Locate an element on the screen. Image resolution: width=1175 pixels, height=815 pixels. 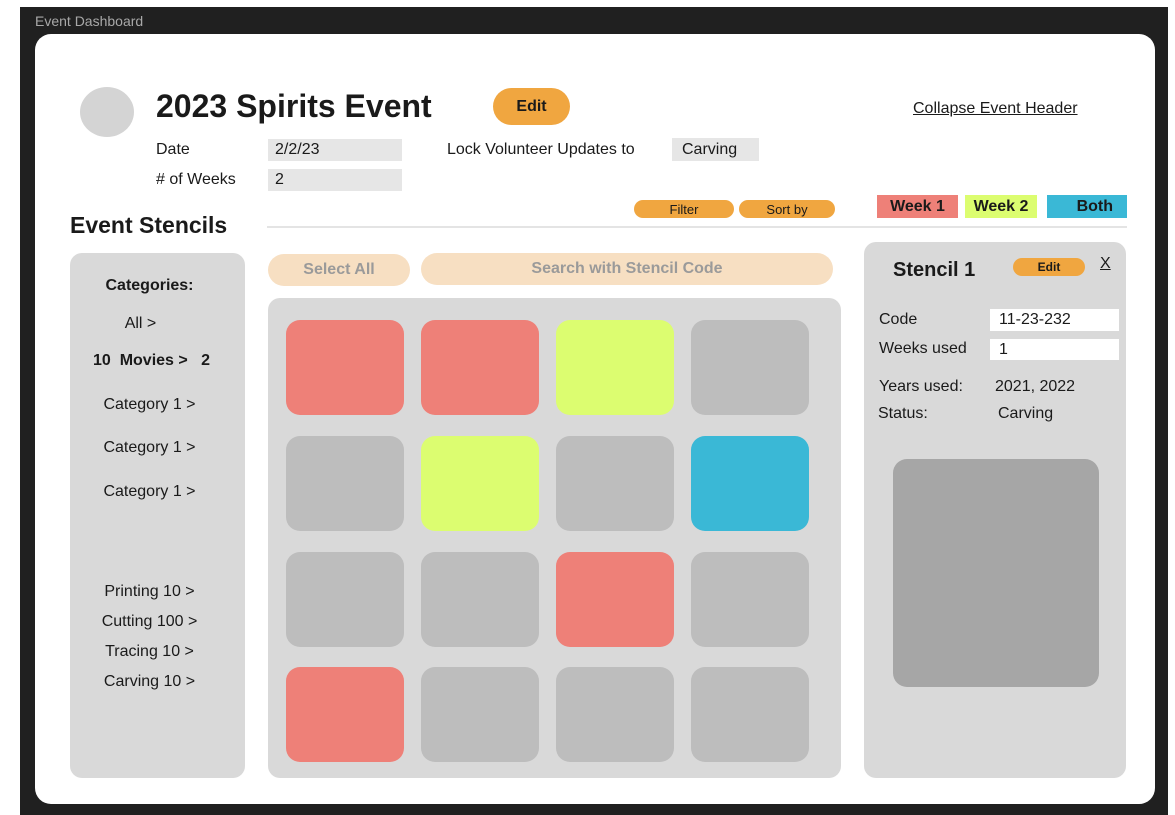
filter-button: Filter is located at coordinates (684, 209).